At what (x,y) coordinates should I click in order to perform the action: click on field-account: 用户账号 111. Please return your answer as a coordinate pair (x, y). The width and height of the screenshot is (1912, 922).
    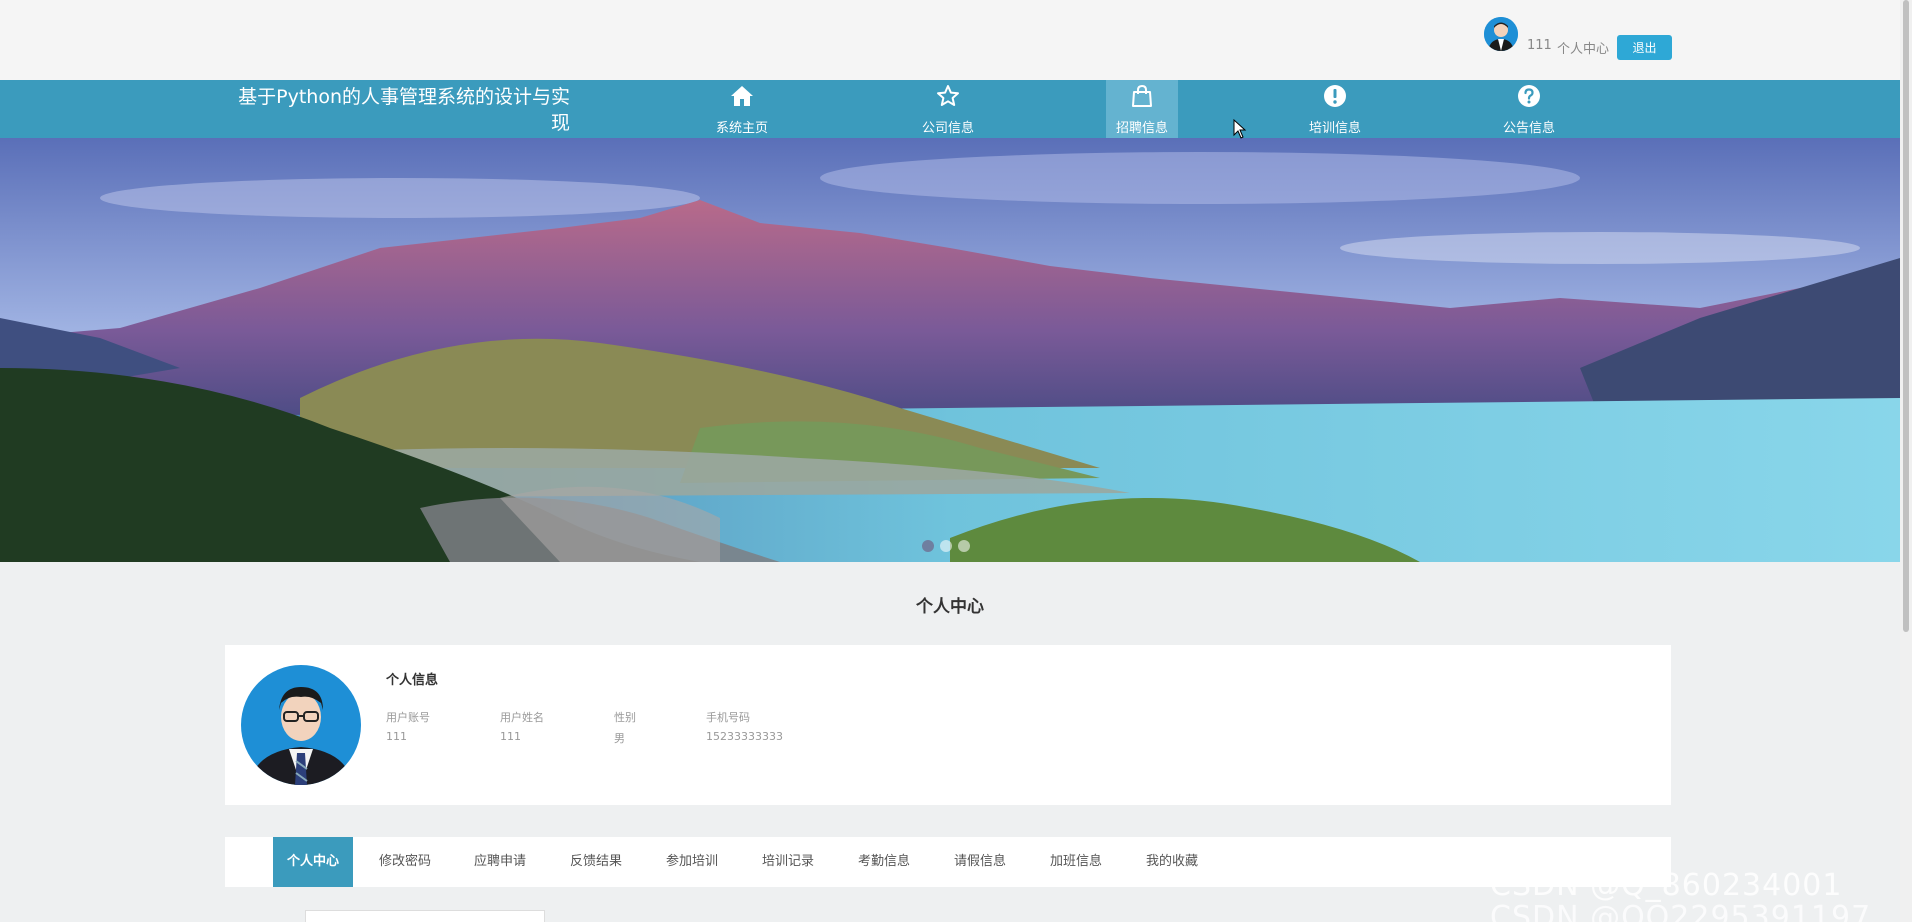
    Looking at the image, I should click on (408, 726).